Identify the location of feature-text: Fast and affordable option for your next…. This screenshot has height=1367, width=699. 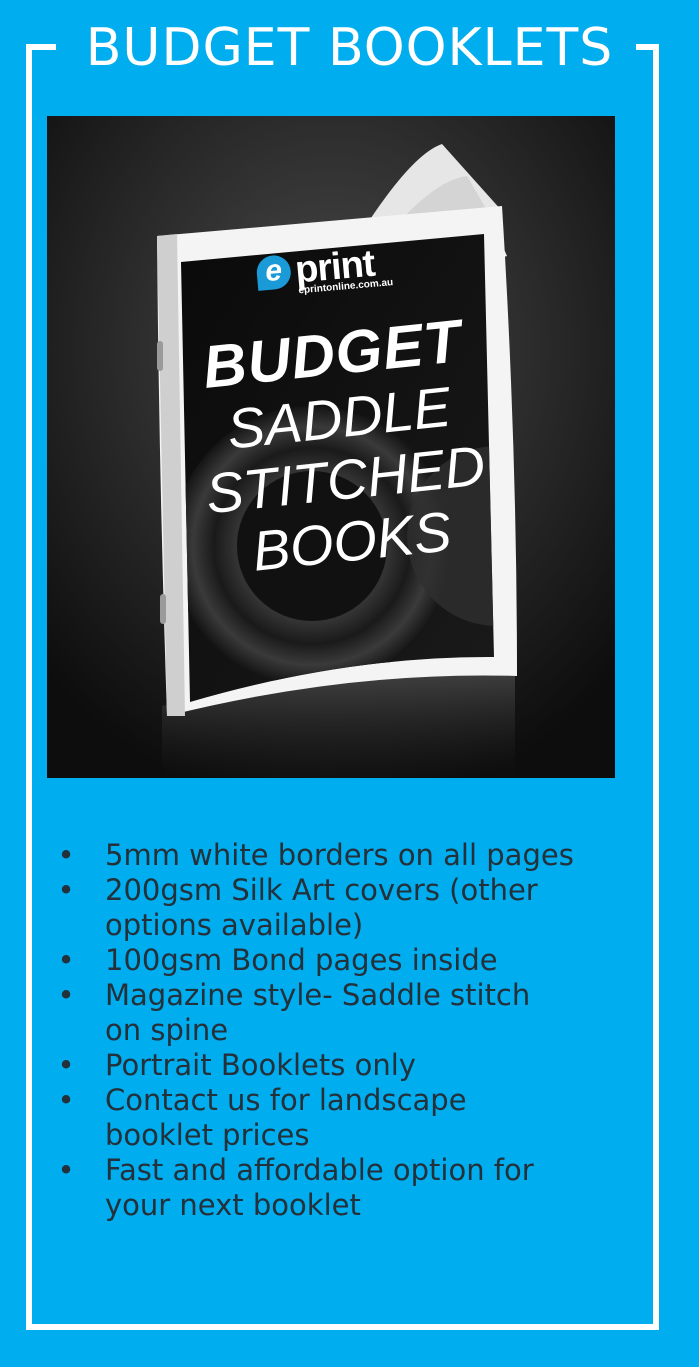
(319, 1187).